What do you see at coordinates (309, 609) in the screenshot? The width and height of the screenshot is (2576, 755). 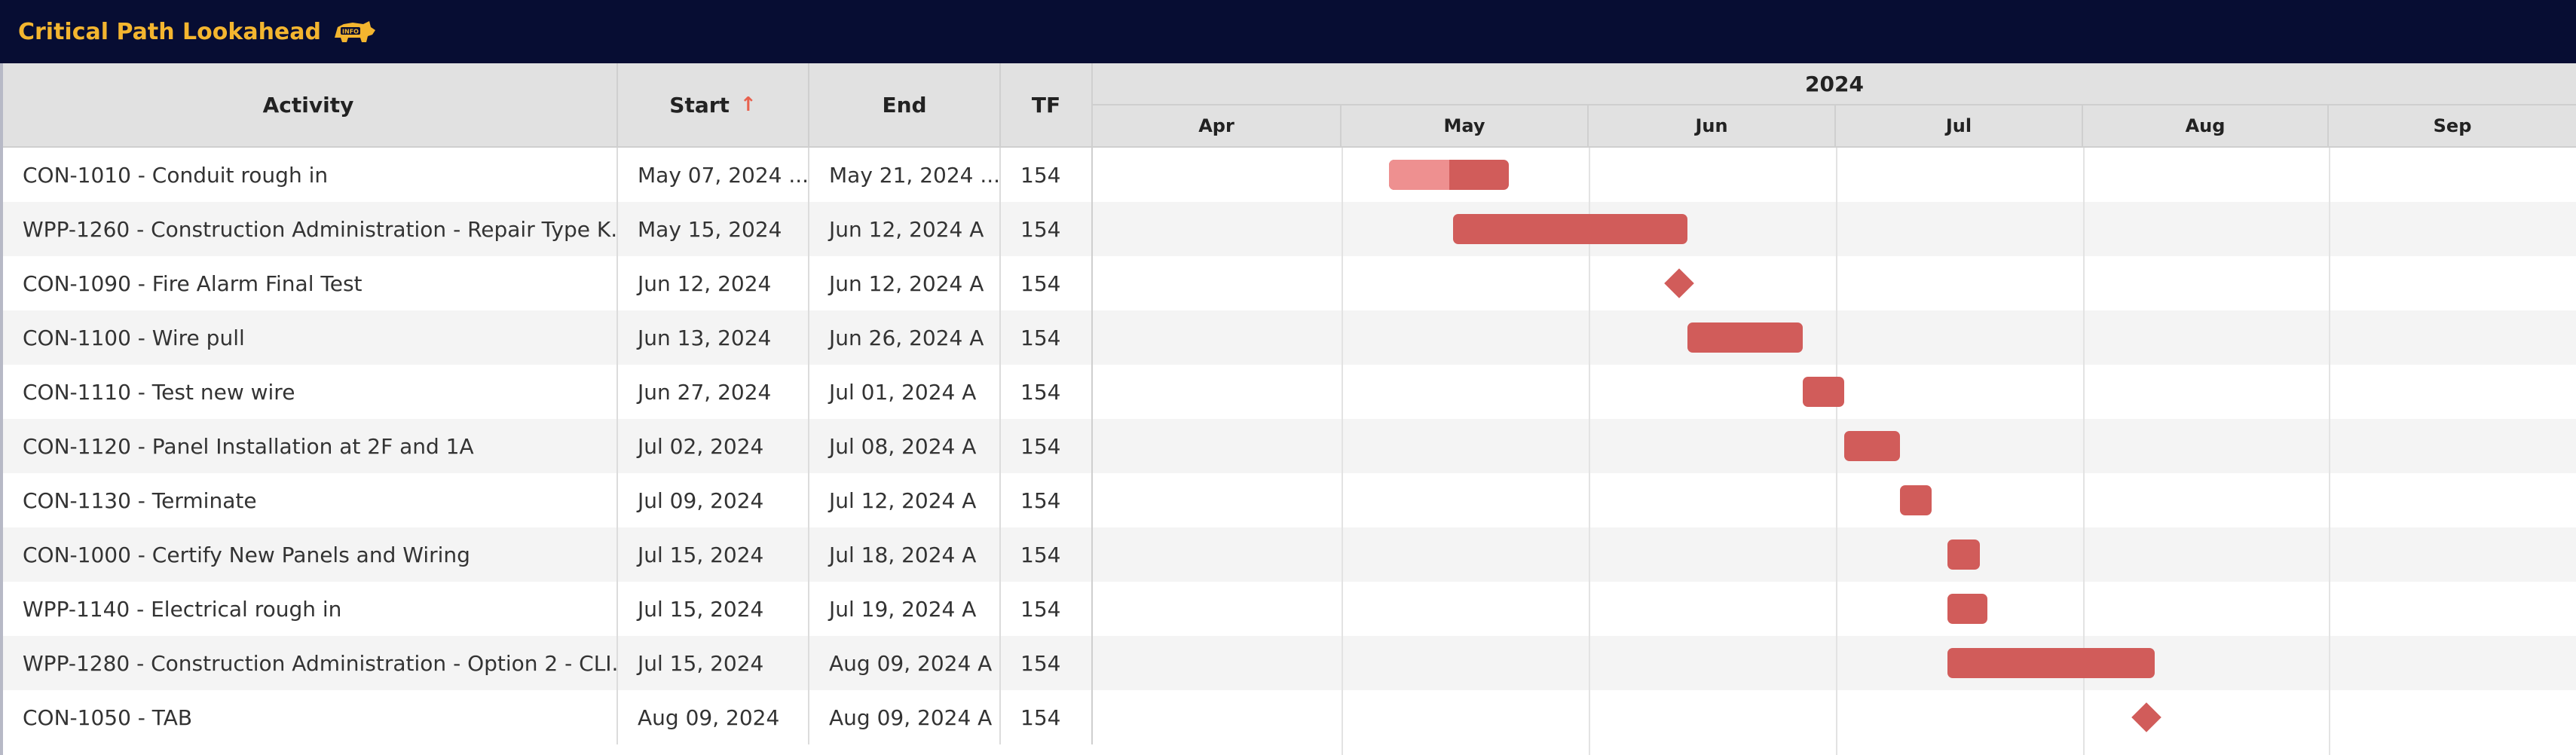 I see `activity-cell: WPP-1140 - Electrical rough in` at bounding box center [309, 609].